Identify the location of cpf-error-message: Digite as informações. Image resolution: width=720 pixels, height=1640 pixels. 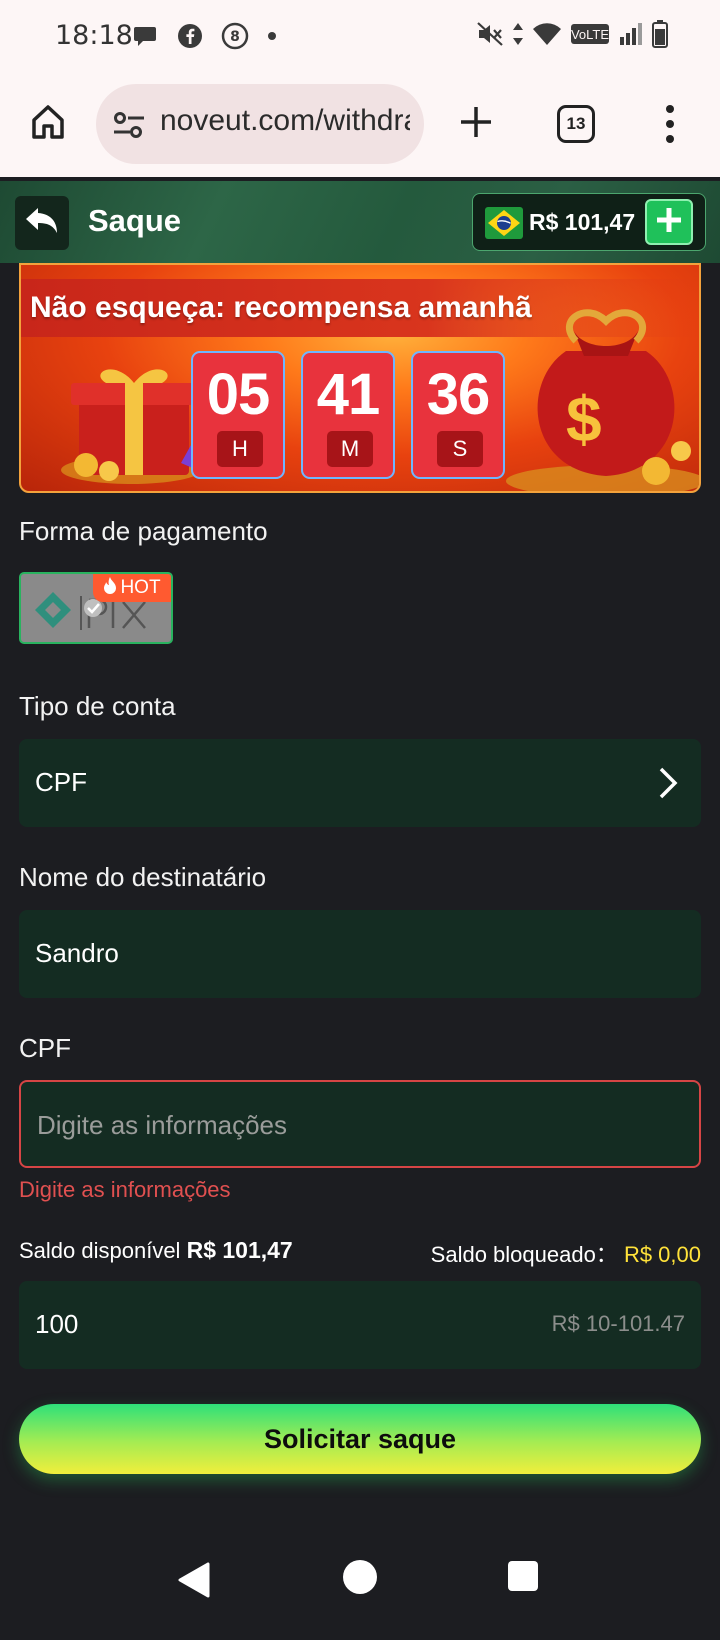
(125, 1189).